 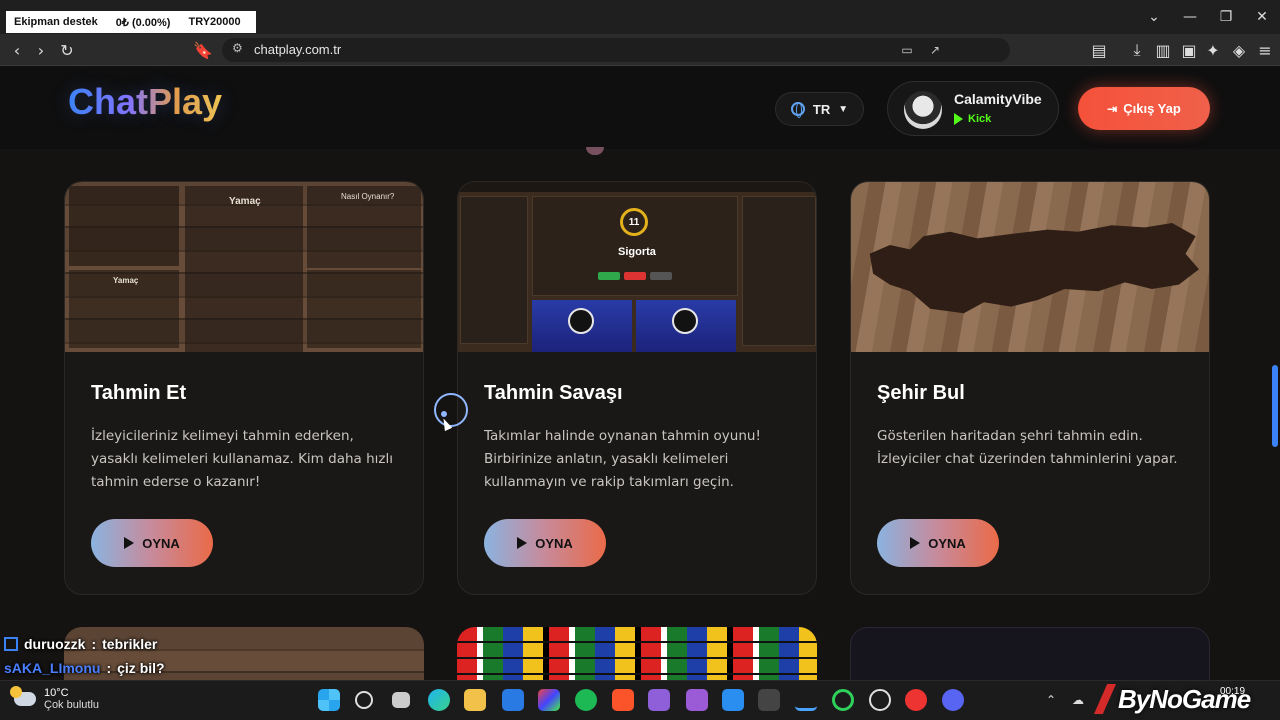 What do you see at coordinates (549, 700) in the screenshot?
I see `copilot-icon` at bounding box center [549, 700].